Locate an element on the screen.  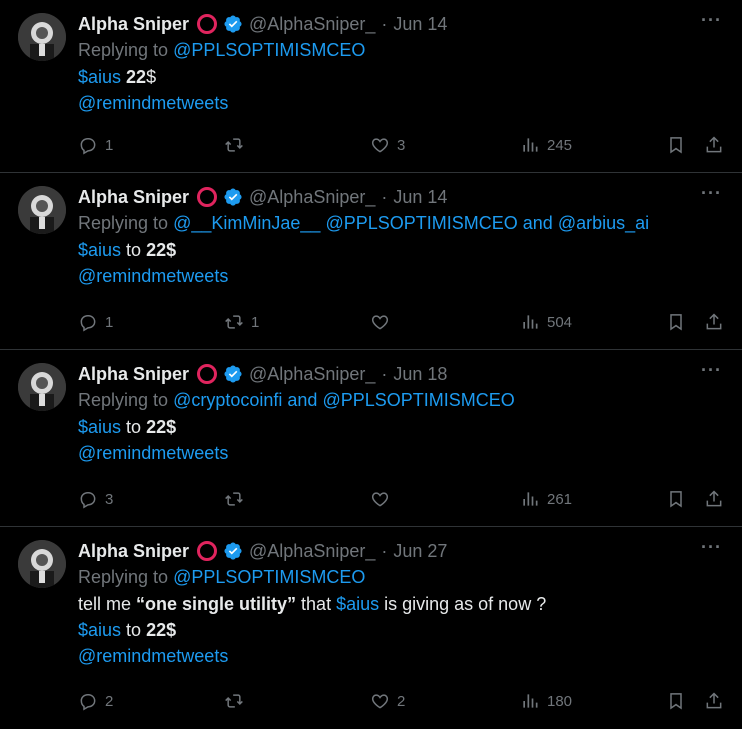
reply-count: 1 is located at coordinates (109, 145).